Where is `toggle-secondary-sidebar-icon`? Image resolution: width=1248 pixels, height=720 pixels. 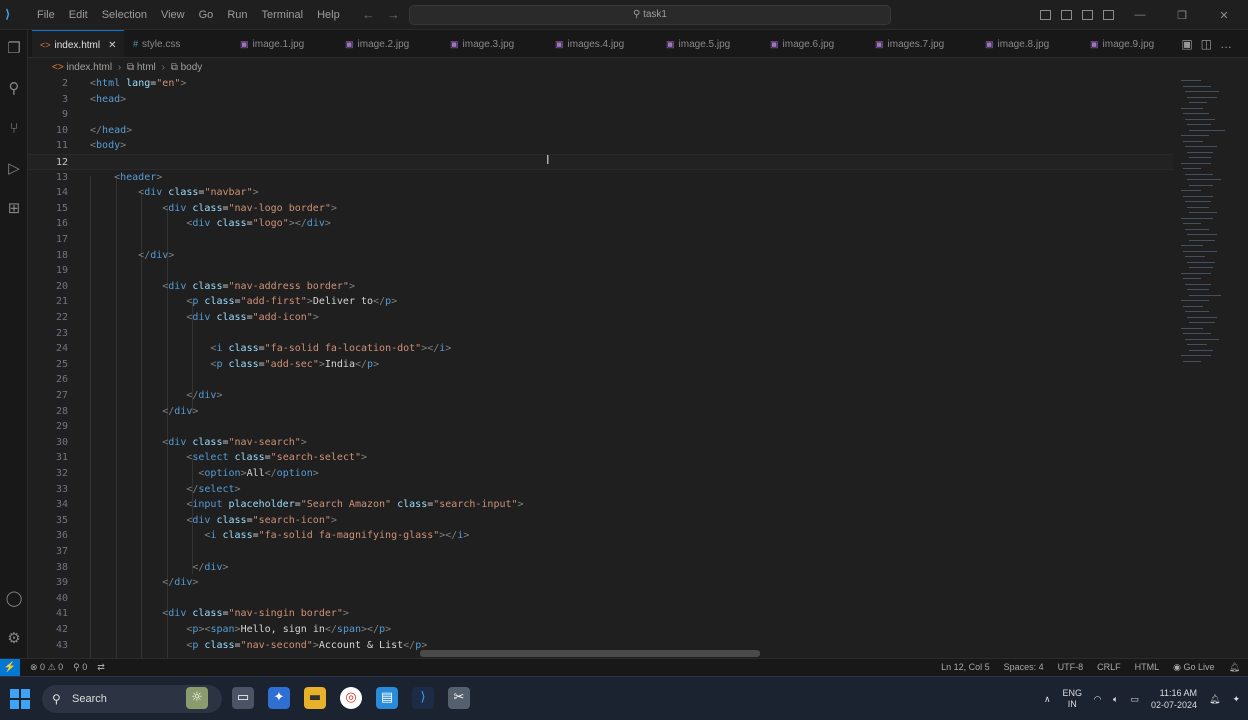 toggle-secondary-sidebar-icon is located at coordinates (1087, 15).